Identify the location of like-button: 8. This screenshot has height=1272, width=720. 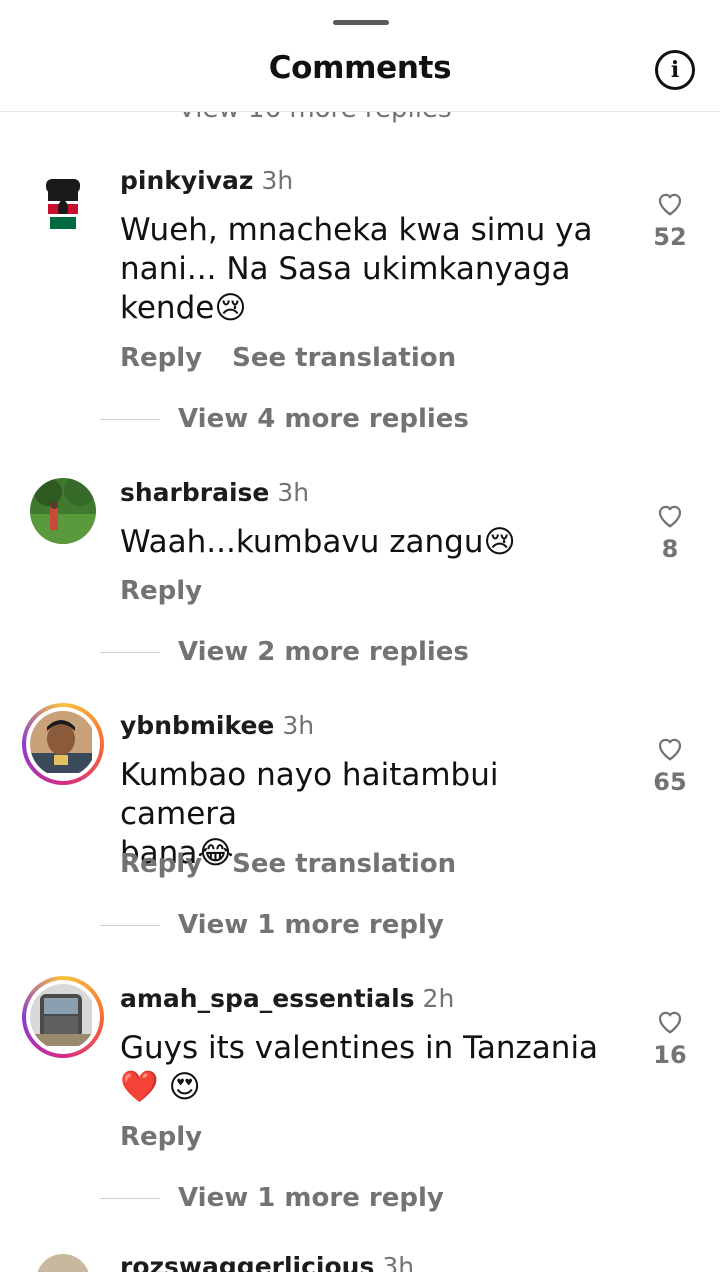
(670, 532).